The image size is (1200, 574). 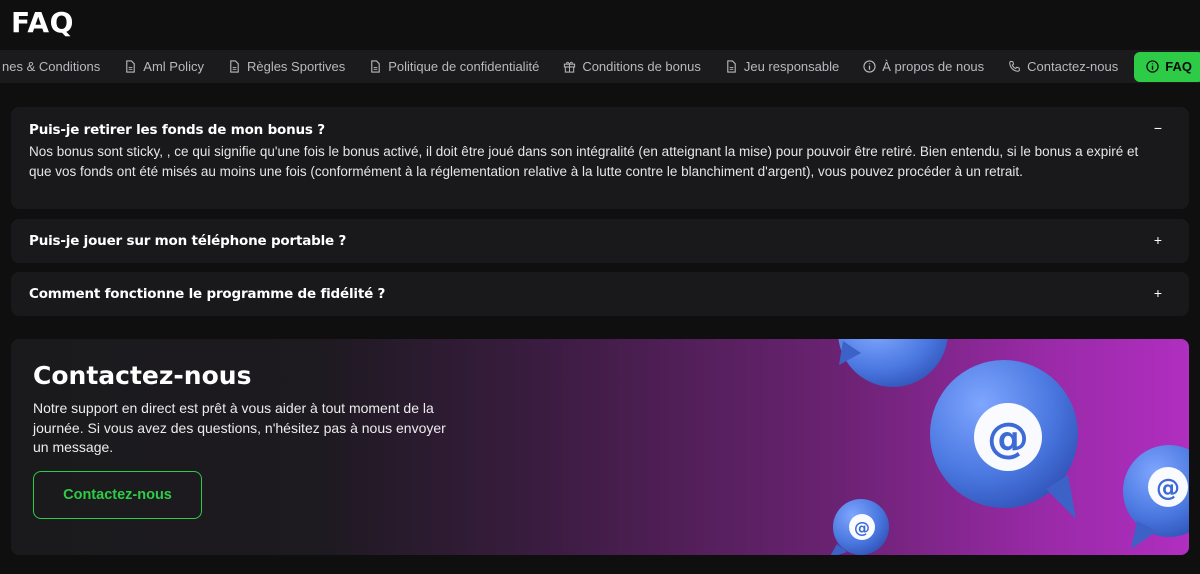 I want to click on tab-label: Jeu responsable, so click(x=791, y=66).